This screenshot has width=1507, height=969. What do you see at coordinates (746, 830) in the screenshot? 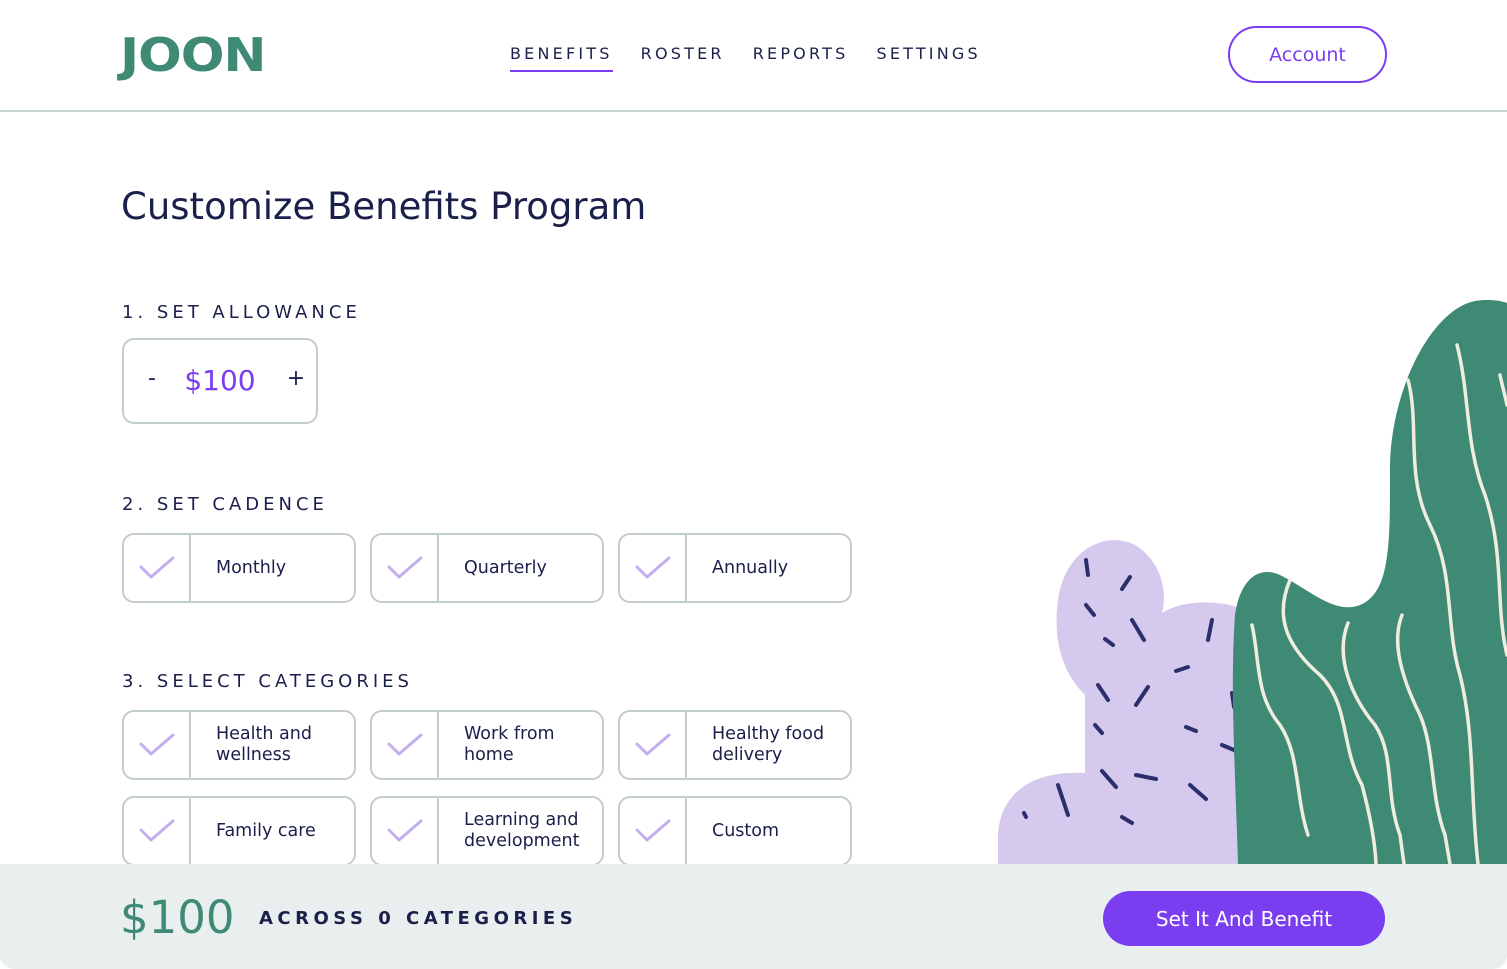
I see `option-label: Custom` at bounding box center [746, 830].